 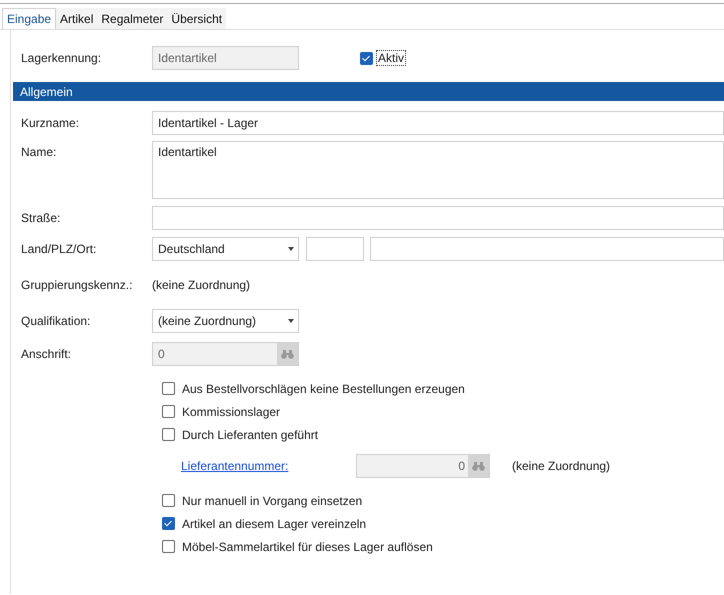 I want to click on dropdown: (keine Zuordnung), so click(x=225, y=321).